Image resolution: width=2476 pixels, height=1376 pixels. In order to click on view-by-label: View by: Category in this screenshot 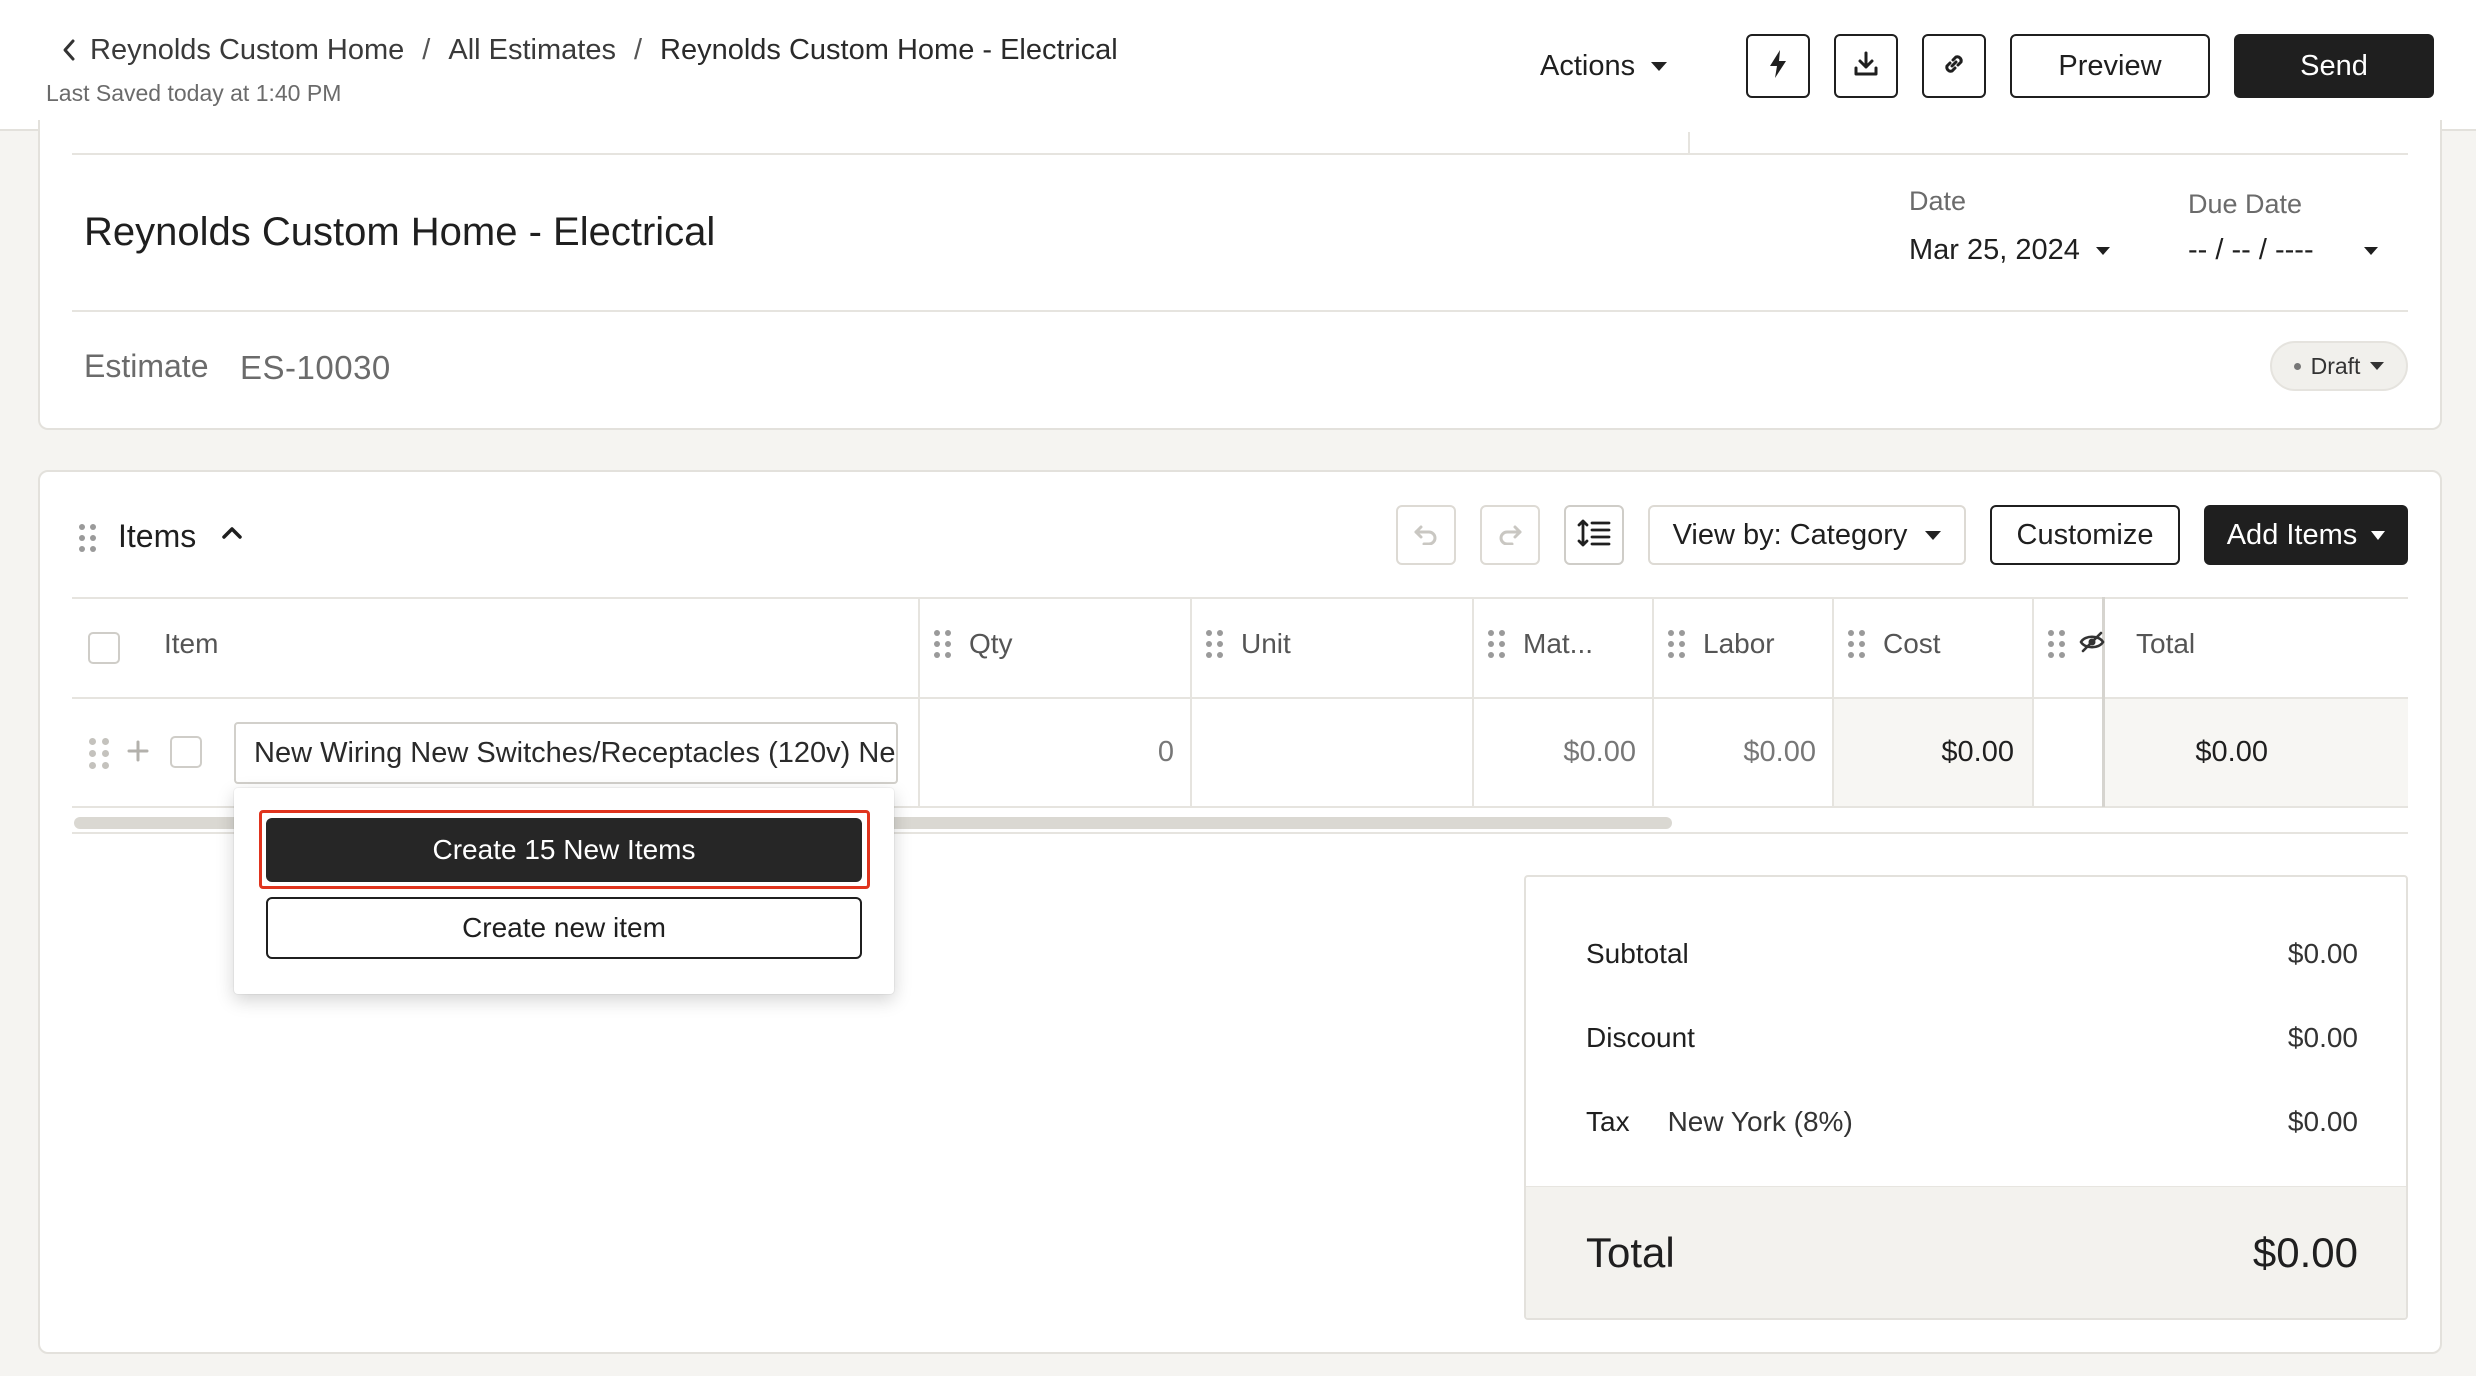, I will do `click(1790, 534)`.